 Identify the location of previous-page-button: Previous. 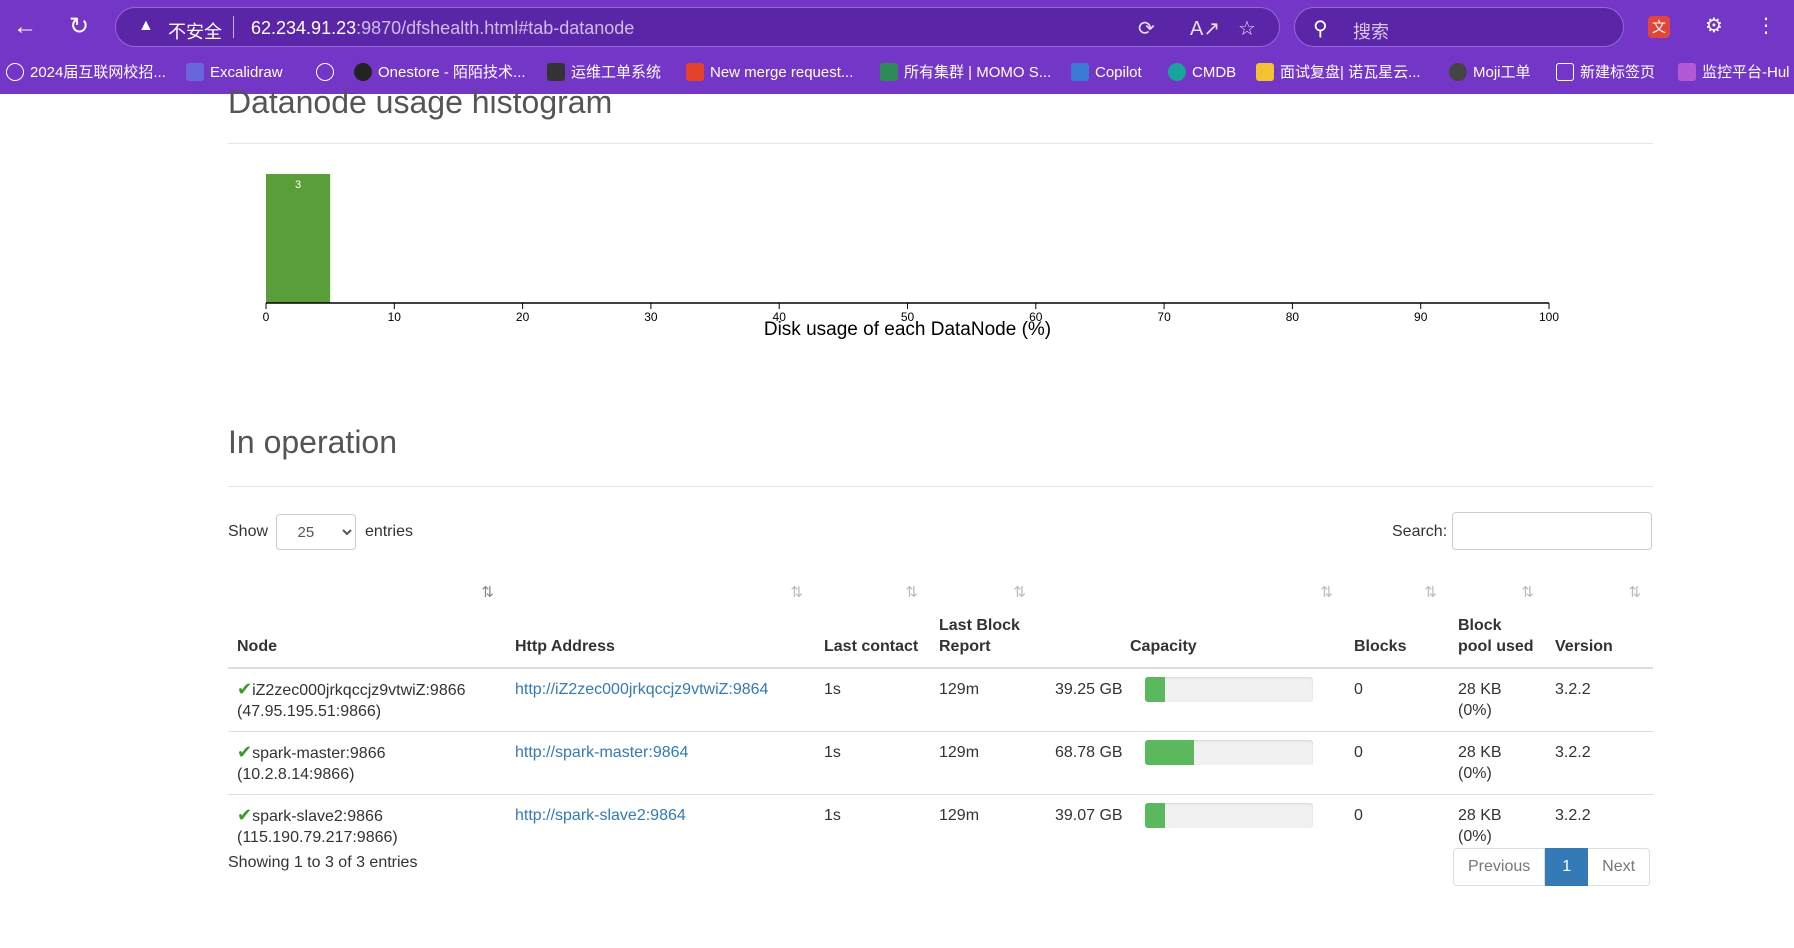
(1499, 867).